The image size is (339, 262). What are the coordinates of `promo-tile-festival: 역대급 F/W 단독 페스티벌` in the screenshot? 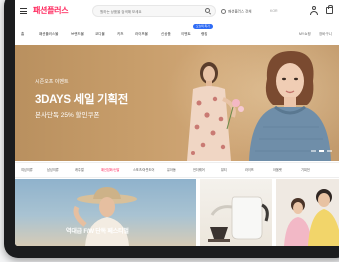 It's located at (105, 212).